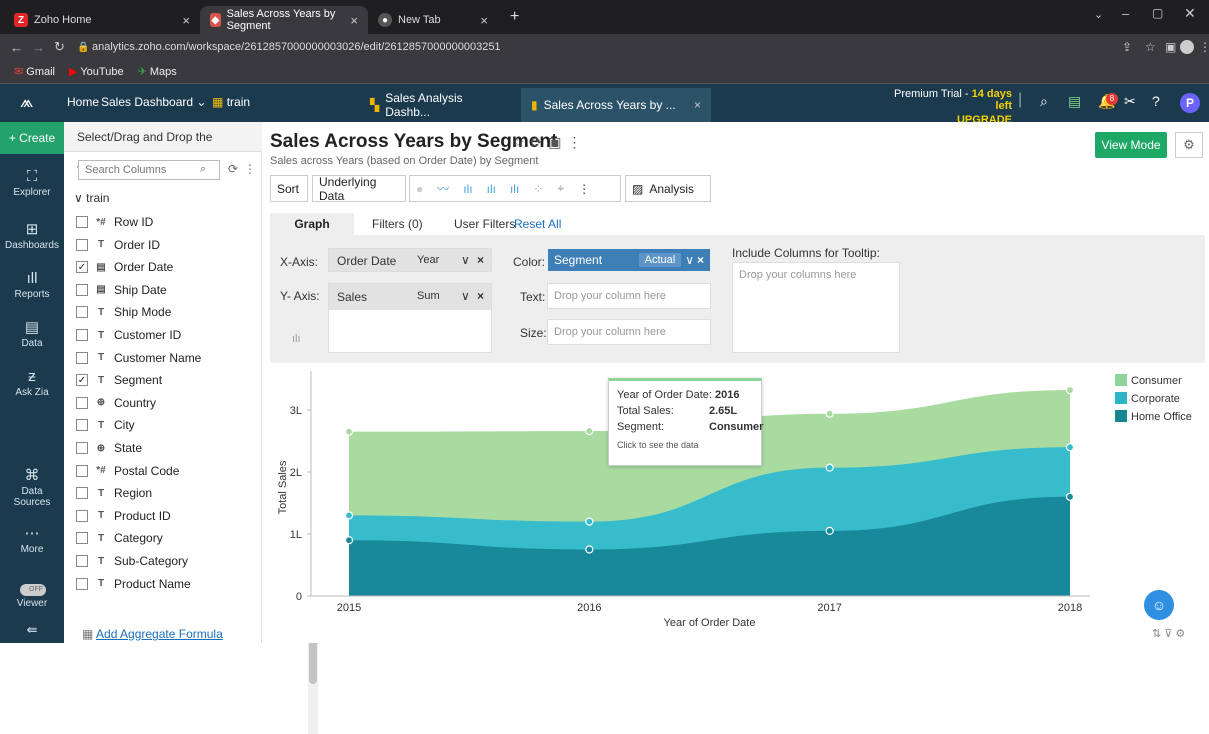 The image size is (1209, 734). I want to click on workspace-menu: ▦ train, so click(231, 102).